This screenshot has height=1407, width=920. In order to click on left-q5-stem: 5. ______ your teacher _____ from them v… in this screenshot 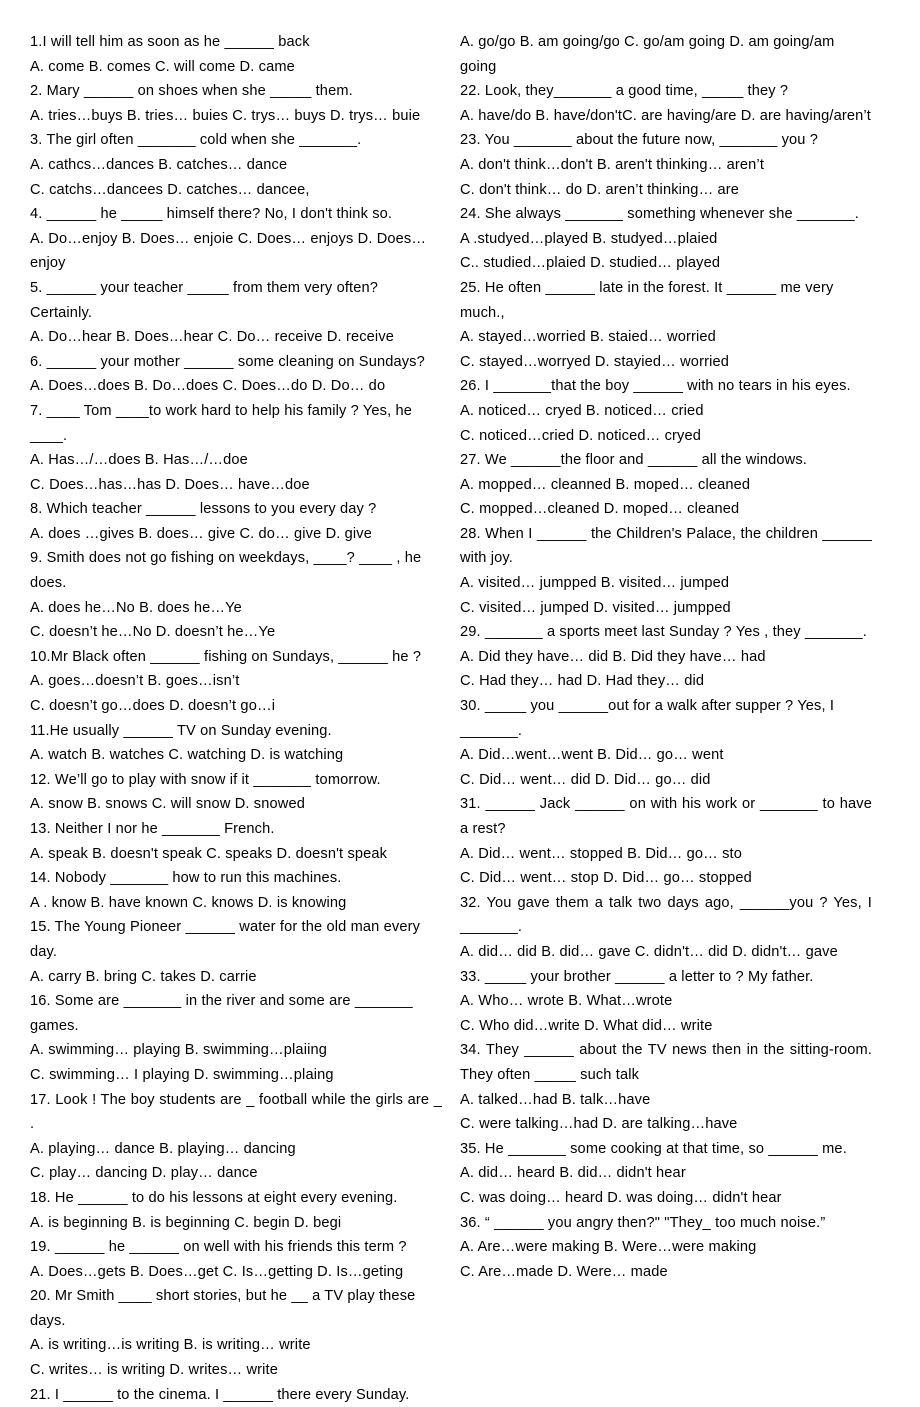, I will do `click(206, 300)`.